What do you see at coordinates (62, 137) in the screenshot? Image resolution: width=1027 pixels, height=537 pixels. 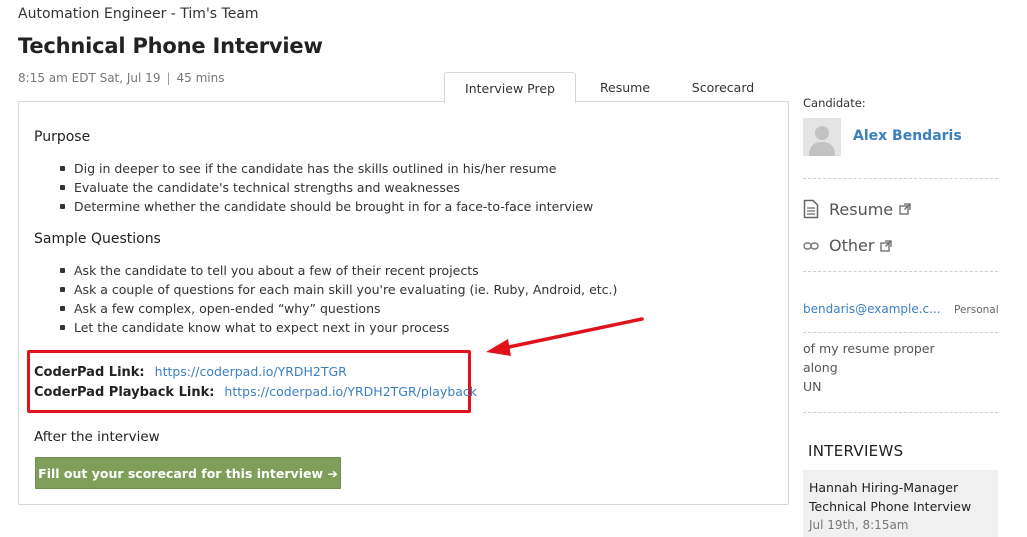 I see `purpose-heading: Purpose` at bounding box center [62, 137].